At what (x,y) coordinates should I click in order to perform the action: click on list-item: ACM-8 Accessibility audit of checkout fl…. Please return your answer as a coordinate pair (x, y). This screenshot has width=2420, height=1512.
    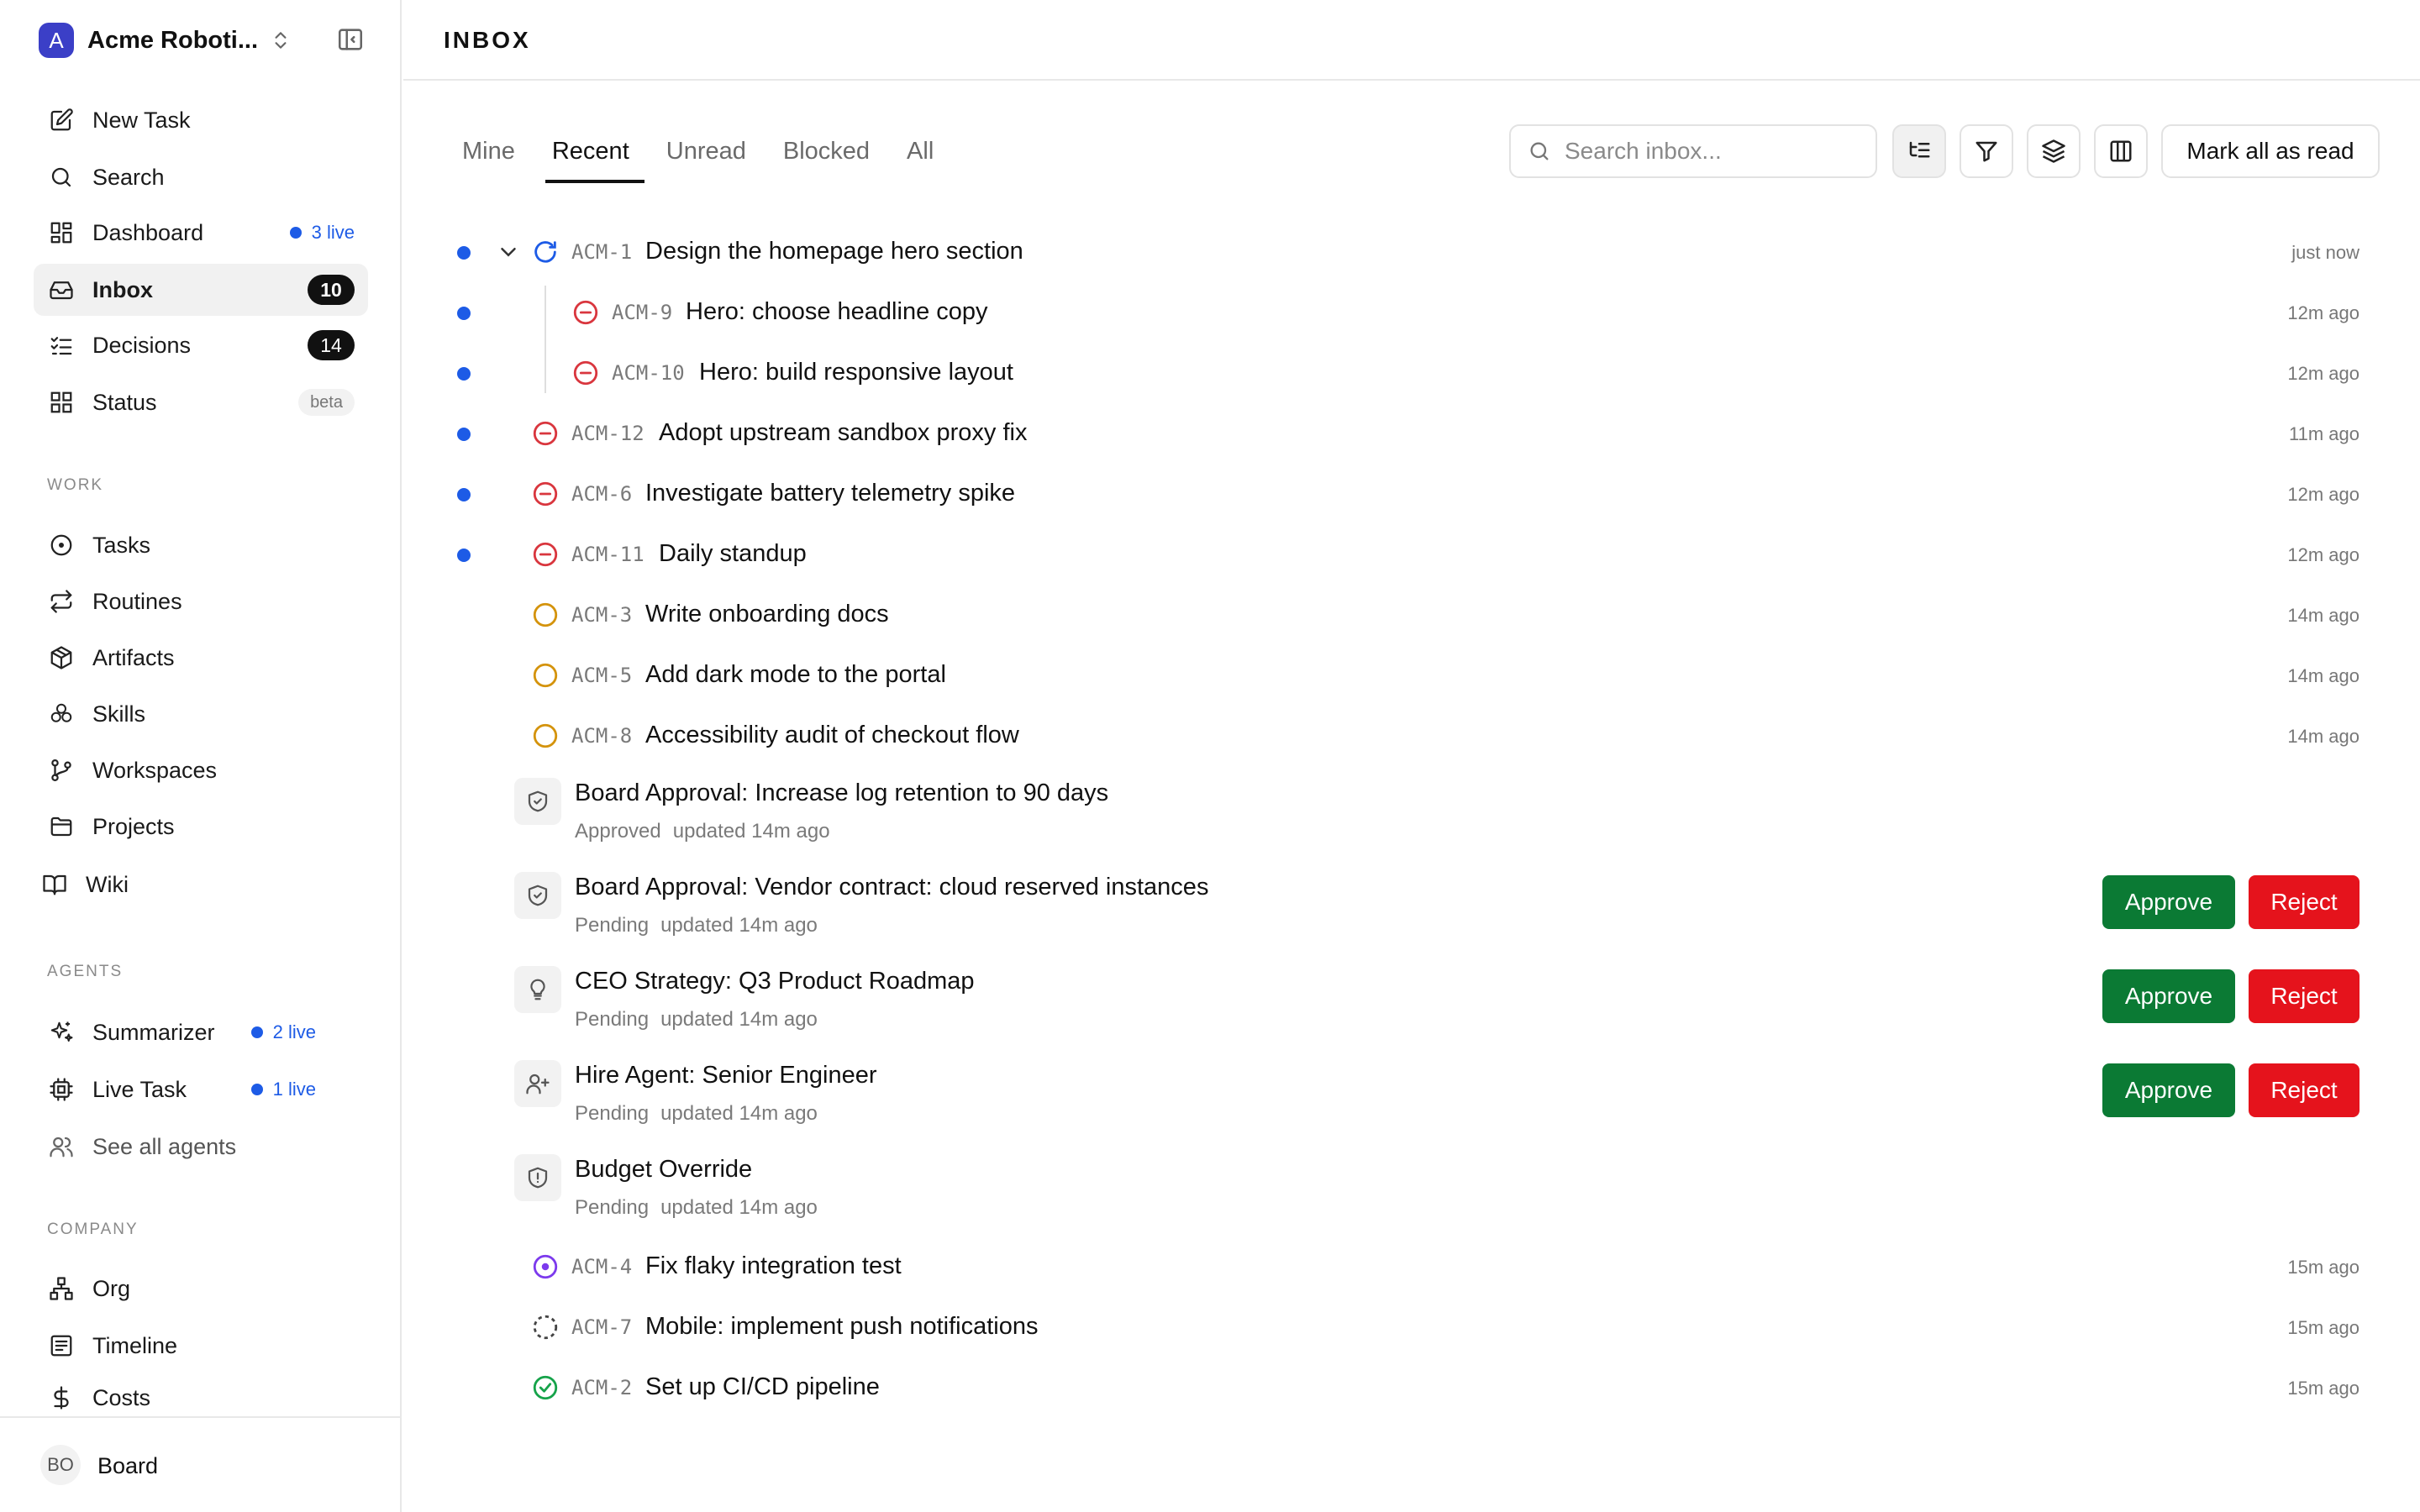
    Looking at the image, I should click on (1404, 736).